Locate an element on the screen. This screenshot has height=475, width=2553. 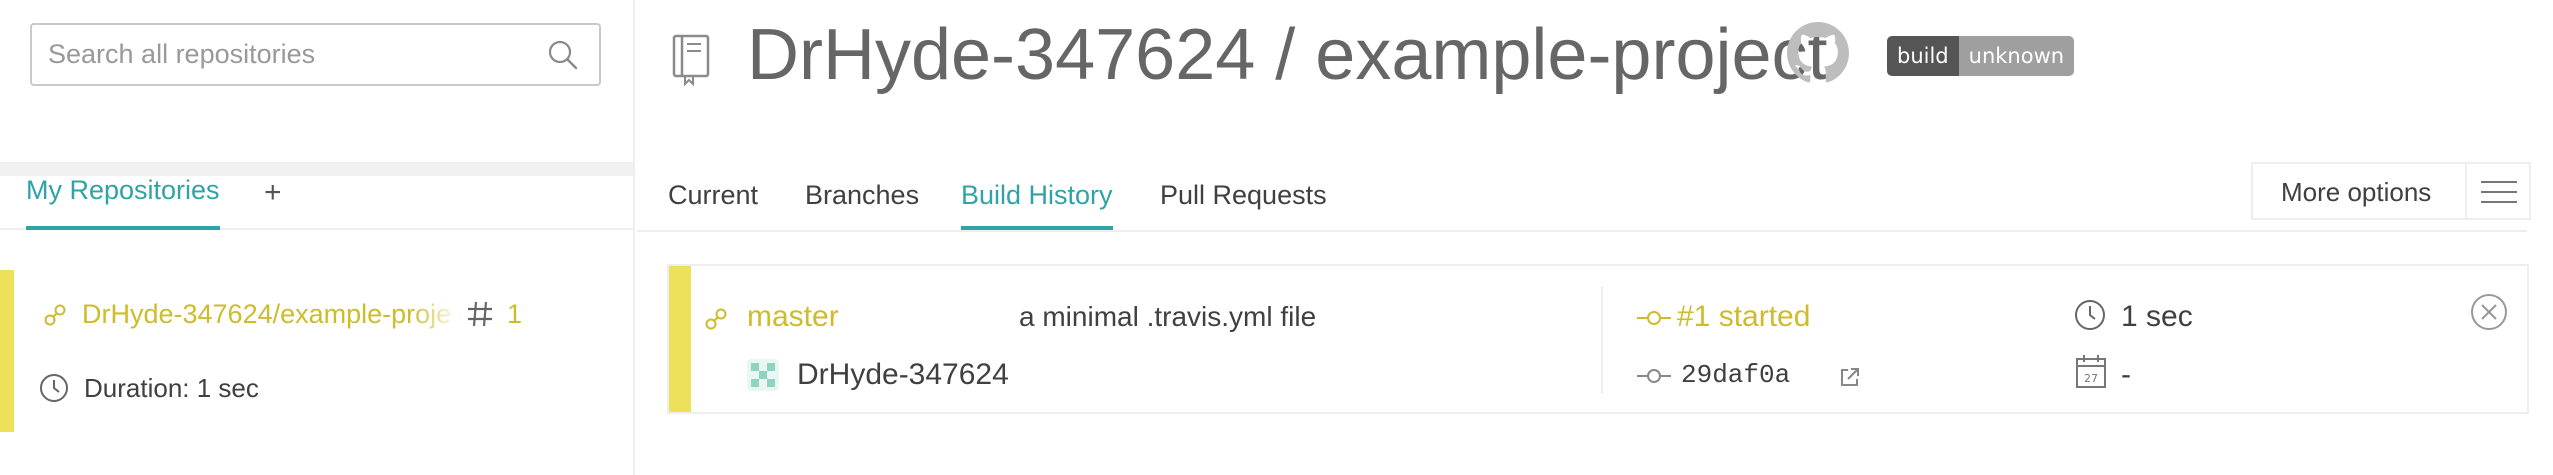
svg-text: 27 is located at coordinates (2091, 378).